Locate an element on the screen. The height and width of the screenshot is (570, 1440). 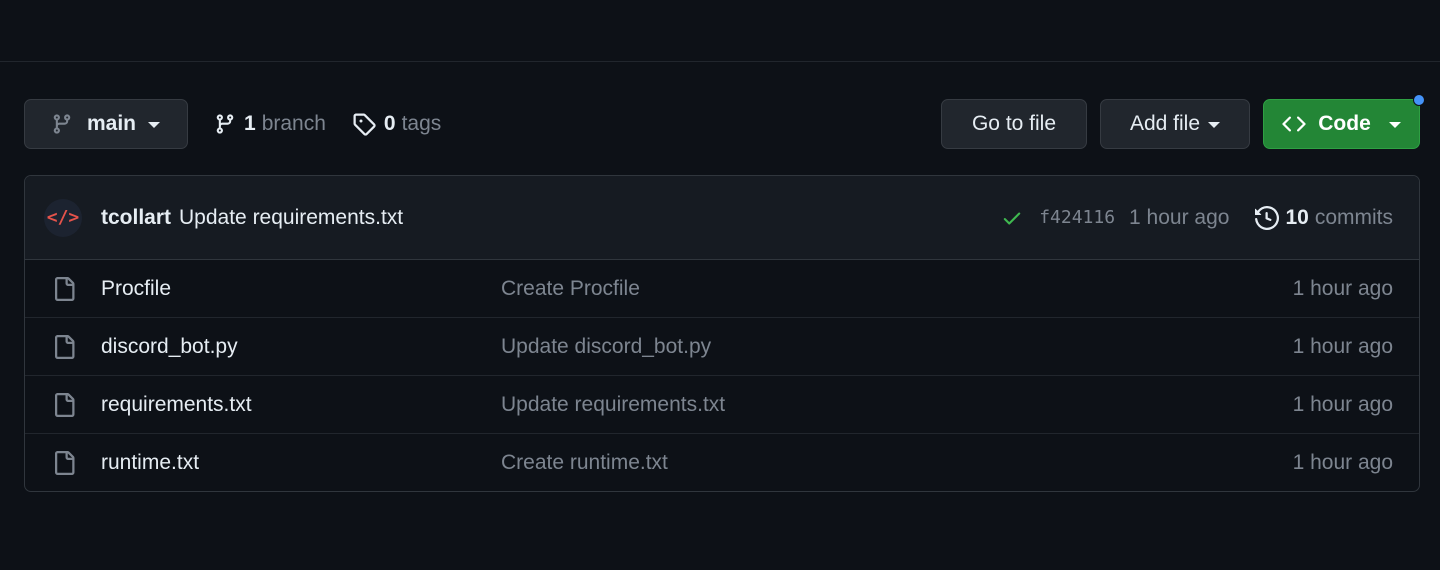
tag-label: tags is located at coordinates (421, 123).